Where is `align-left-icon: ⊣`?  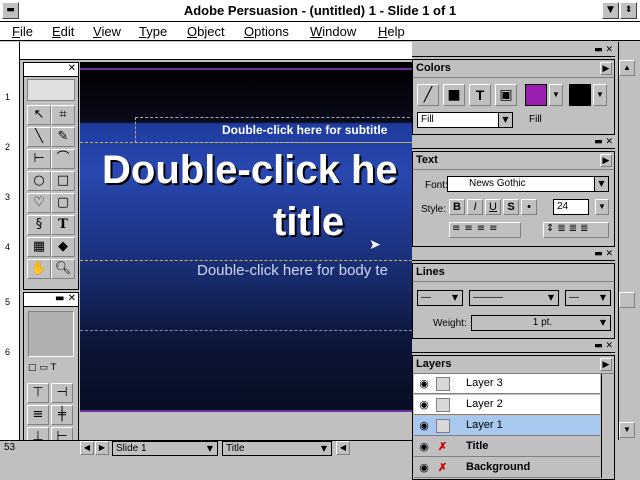
align-left-icon: ⊣ is located at coordinates (62, 393).